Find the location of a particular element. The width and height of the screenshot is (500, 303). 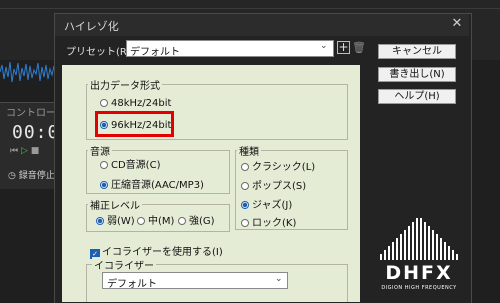

dialog-title: ハイレゾ化 is located at coordinates (91, 26).